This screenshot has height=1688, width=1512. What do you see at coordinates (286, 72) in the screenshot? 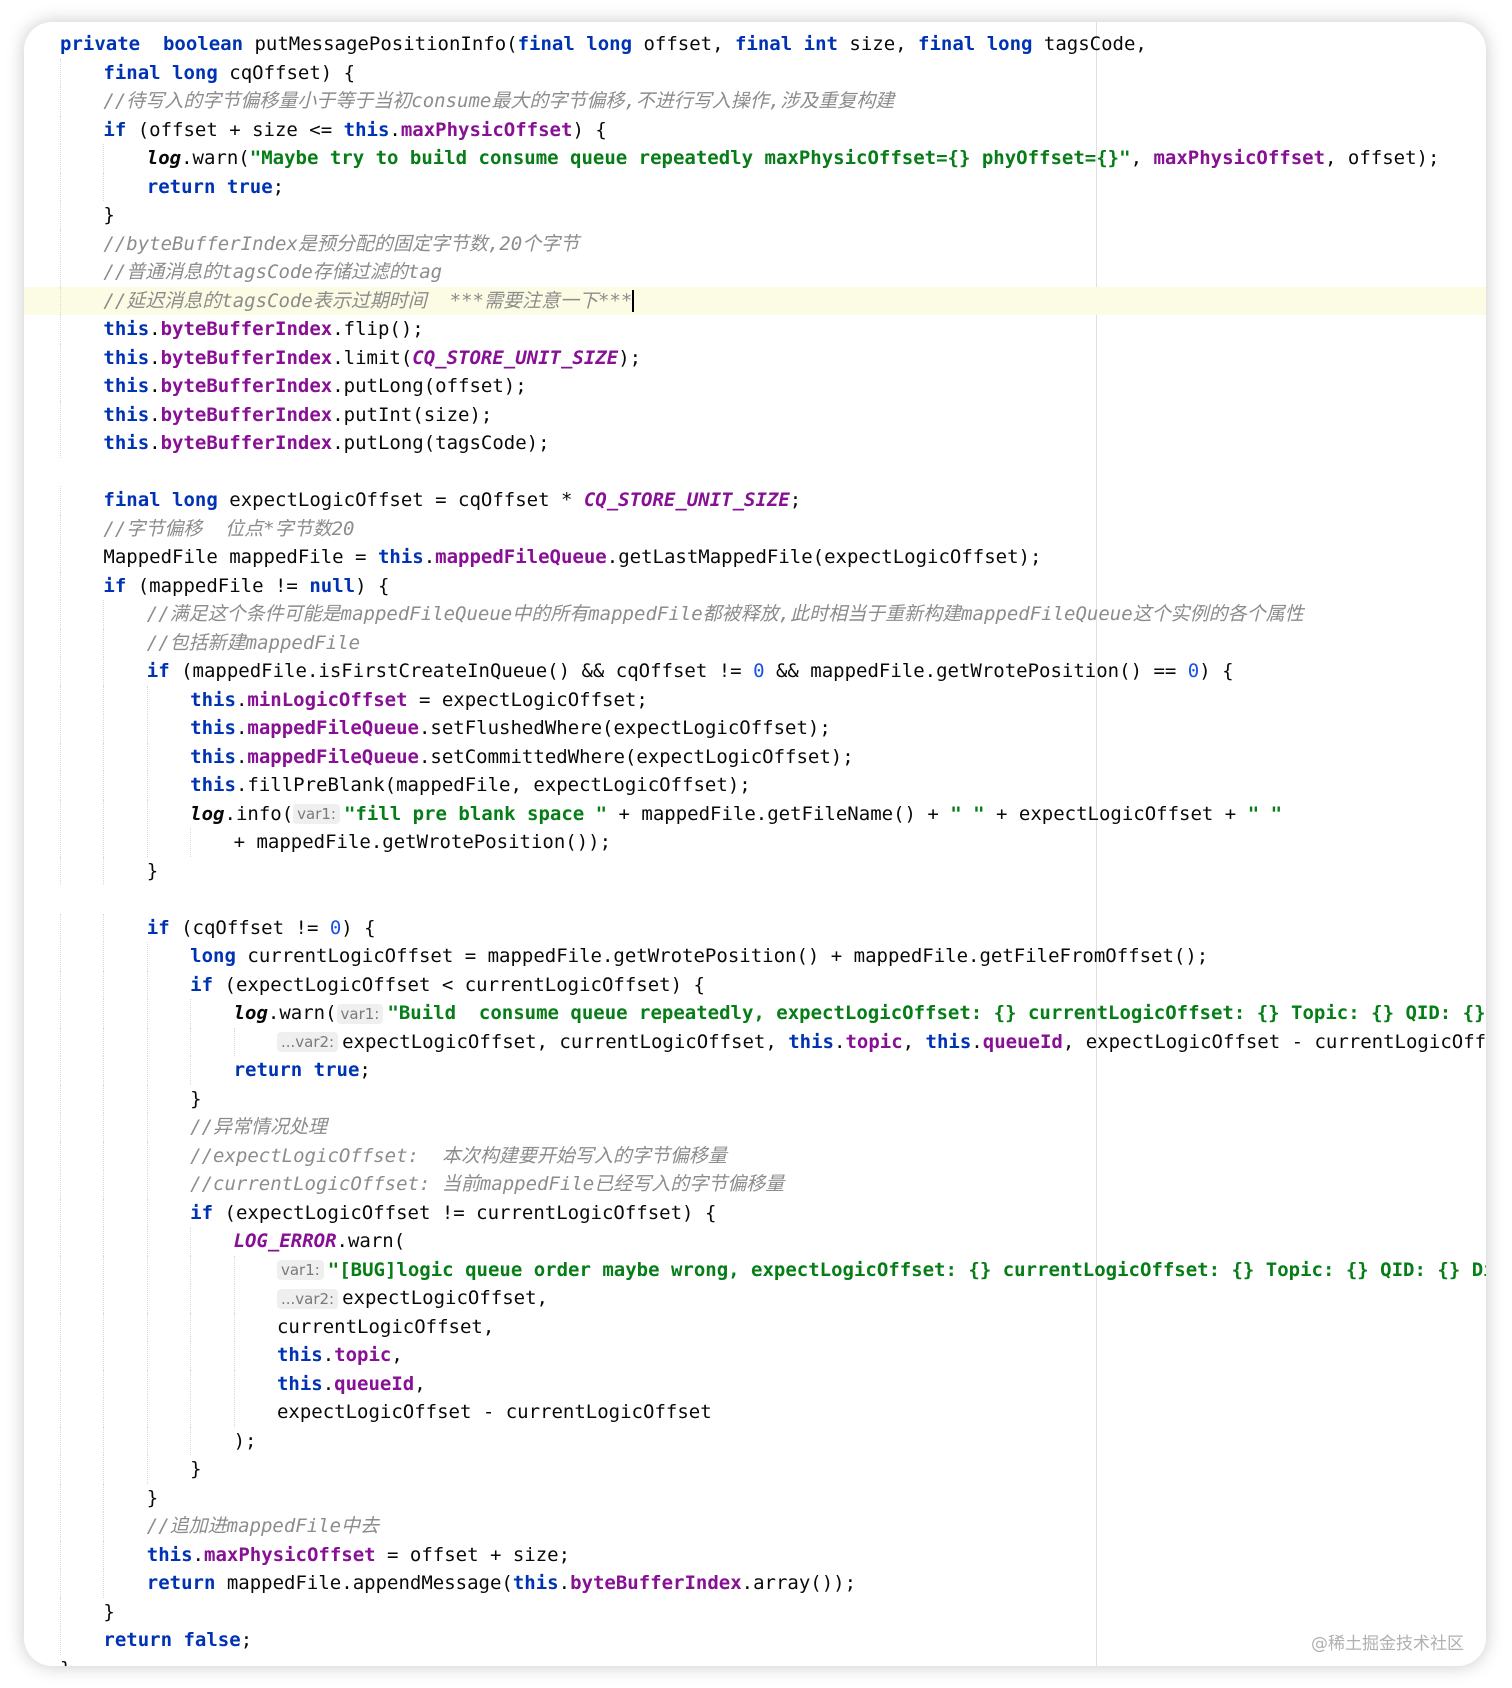
I see `code-token: cqOffset) {` at bounding box center [286, 72].